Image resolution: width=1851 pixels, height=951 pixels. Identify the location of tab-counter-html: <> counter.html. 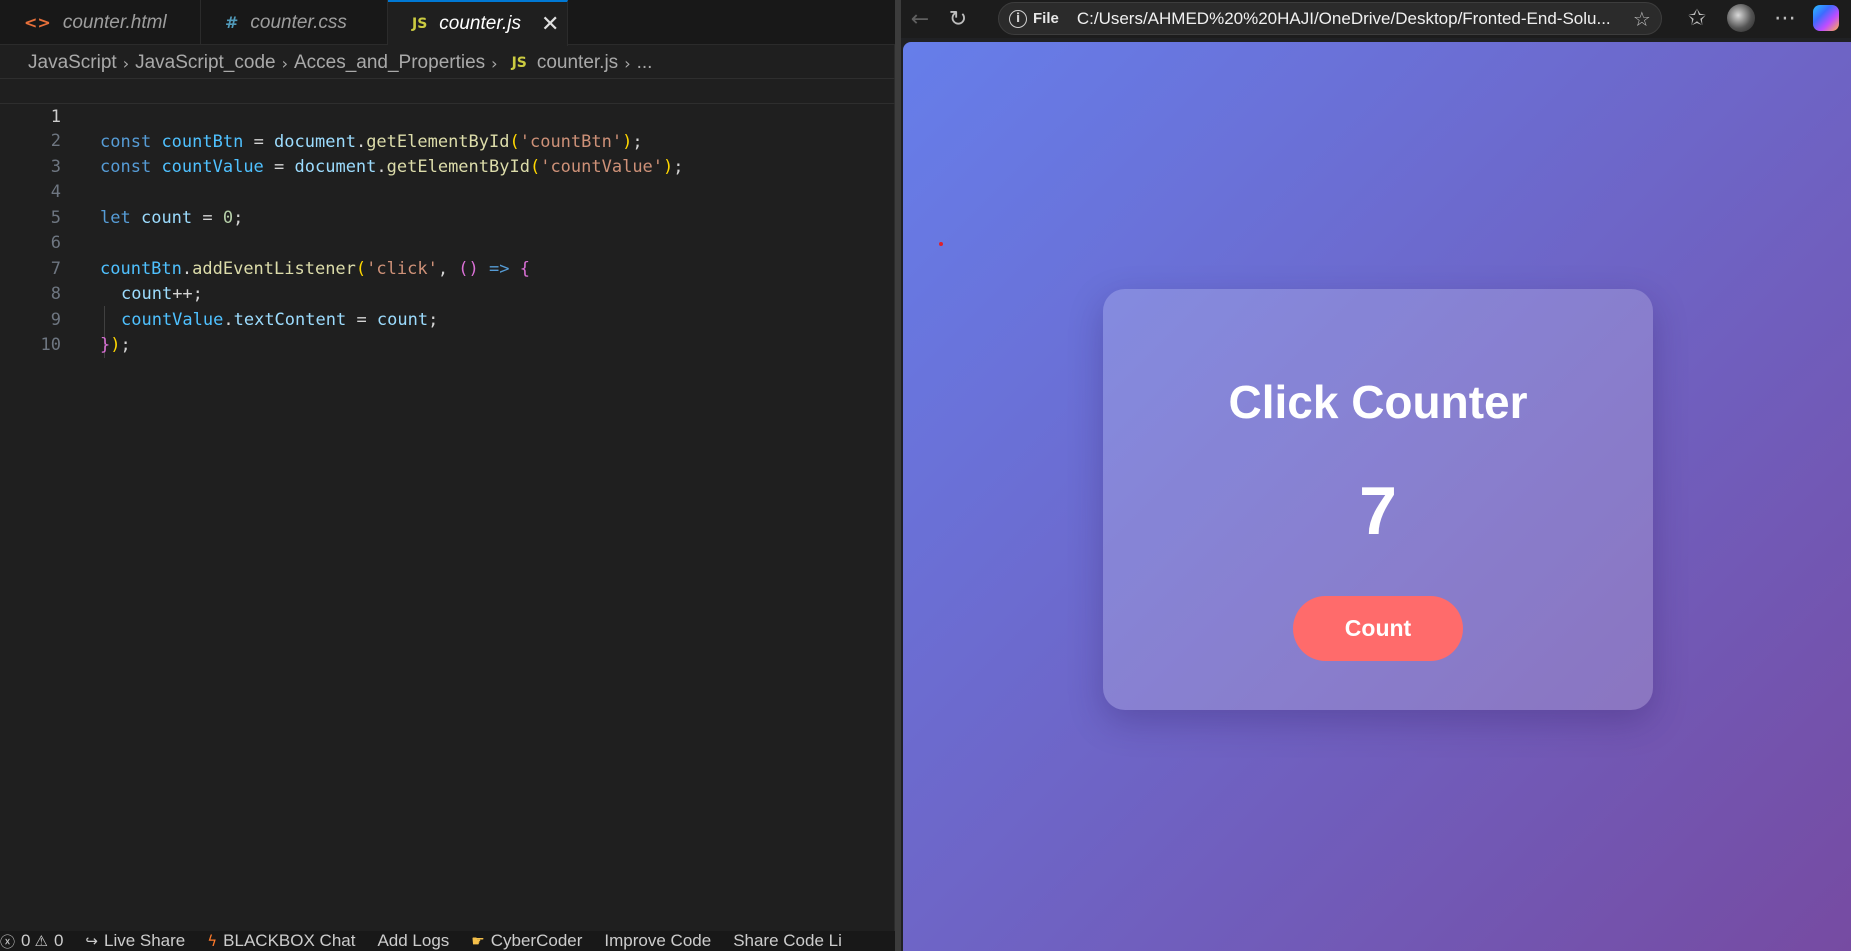
(100, 22).